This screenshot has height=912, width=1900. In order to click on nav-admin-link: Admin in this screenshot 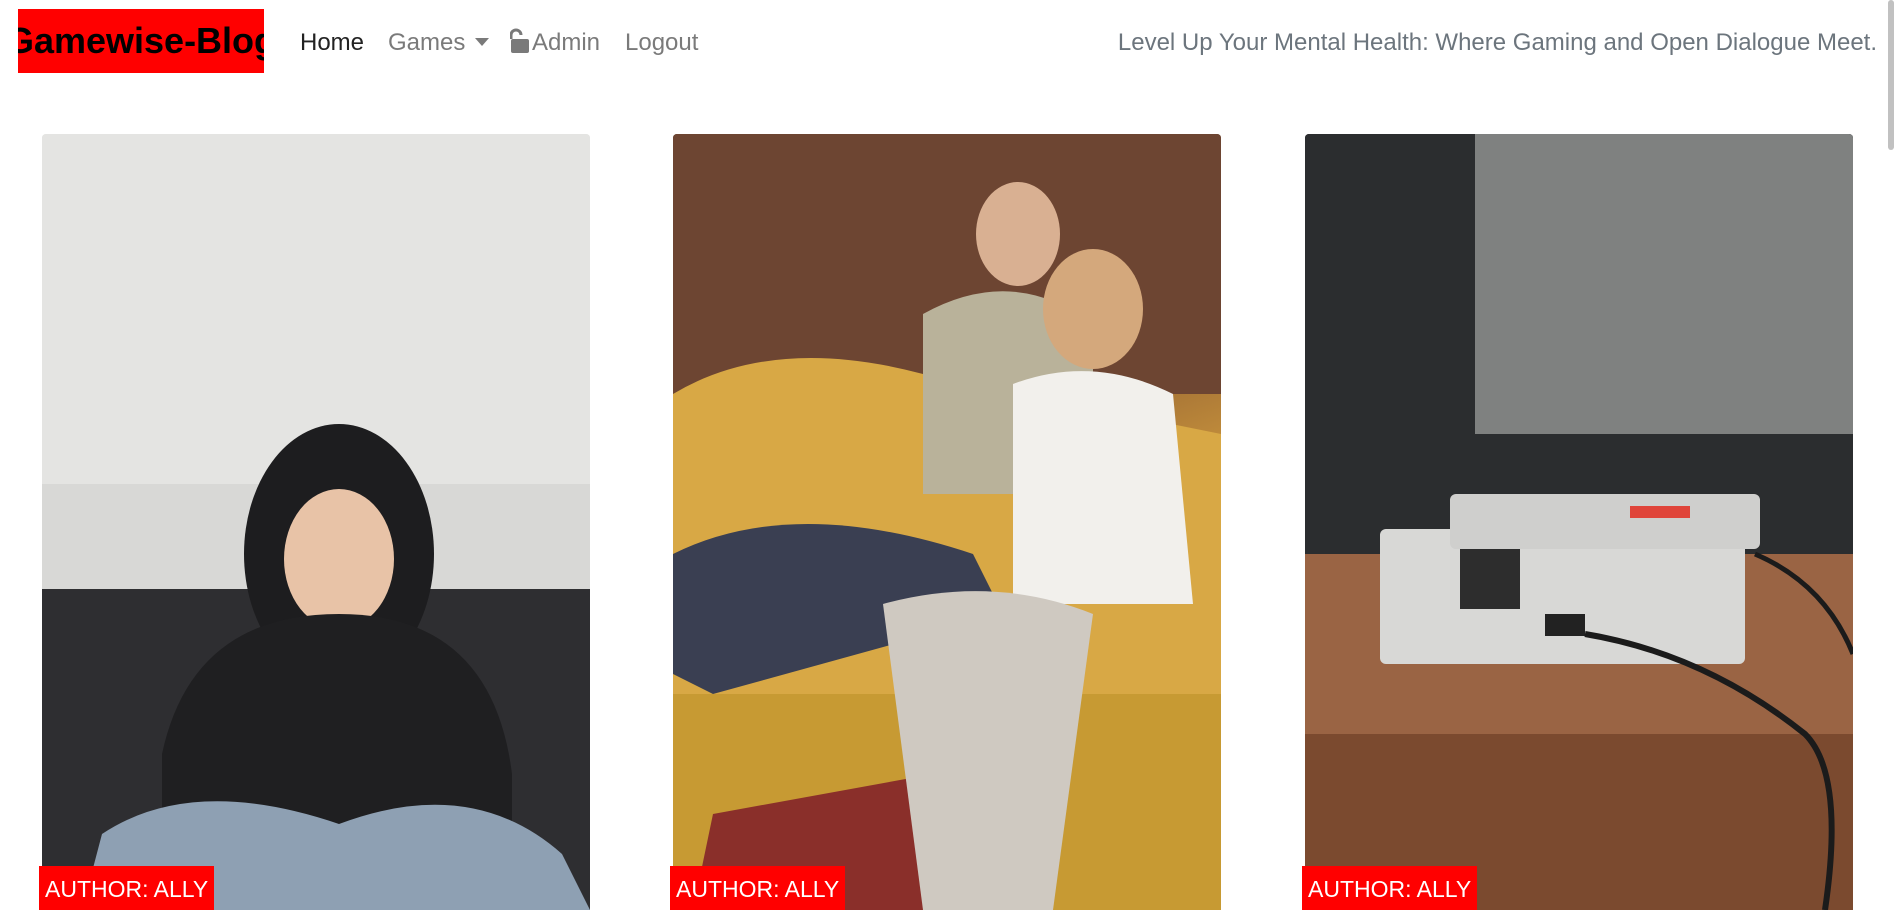, I will do `click(555, 43)`.